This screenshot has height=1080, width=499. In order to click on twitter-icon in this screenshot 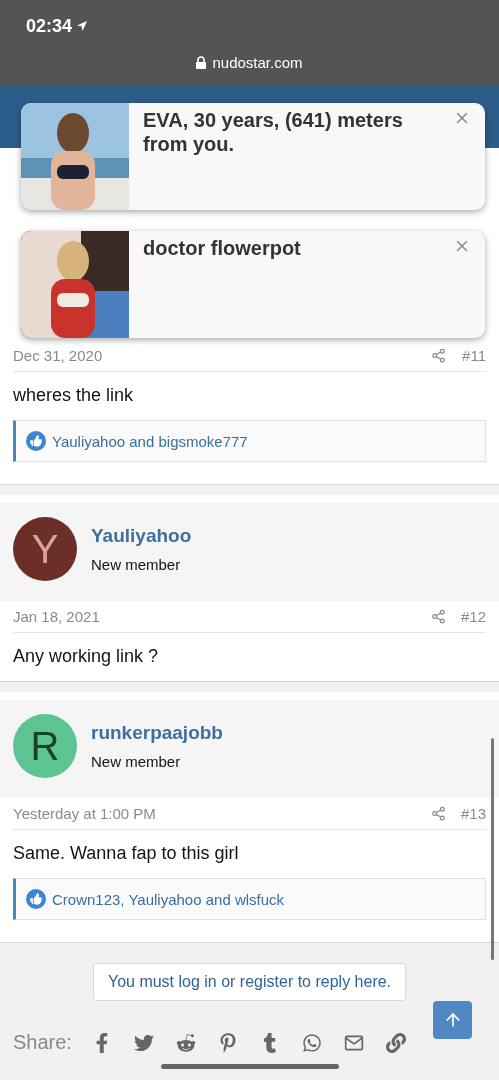, I will do `click(143, 1042)`.